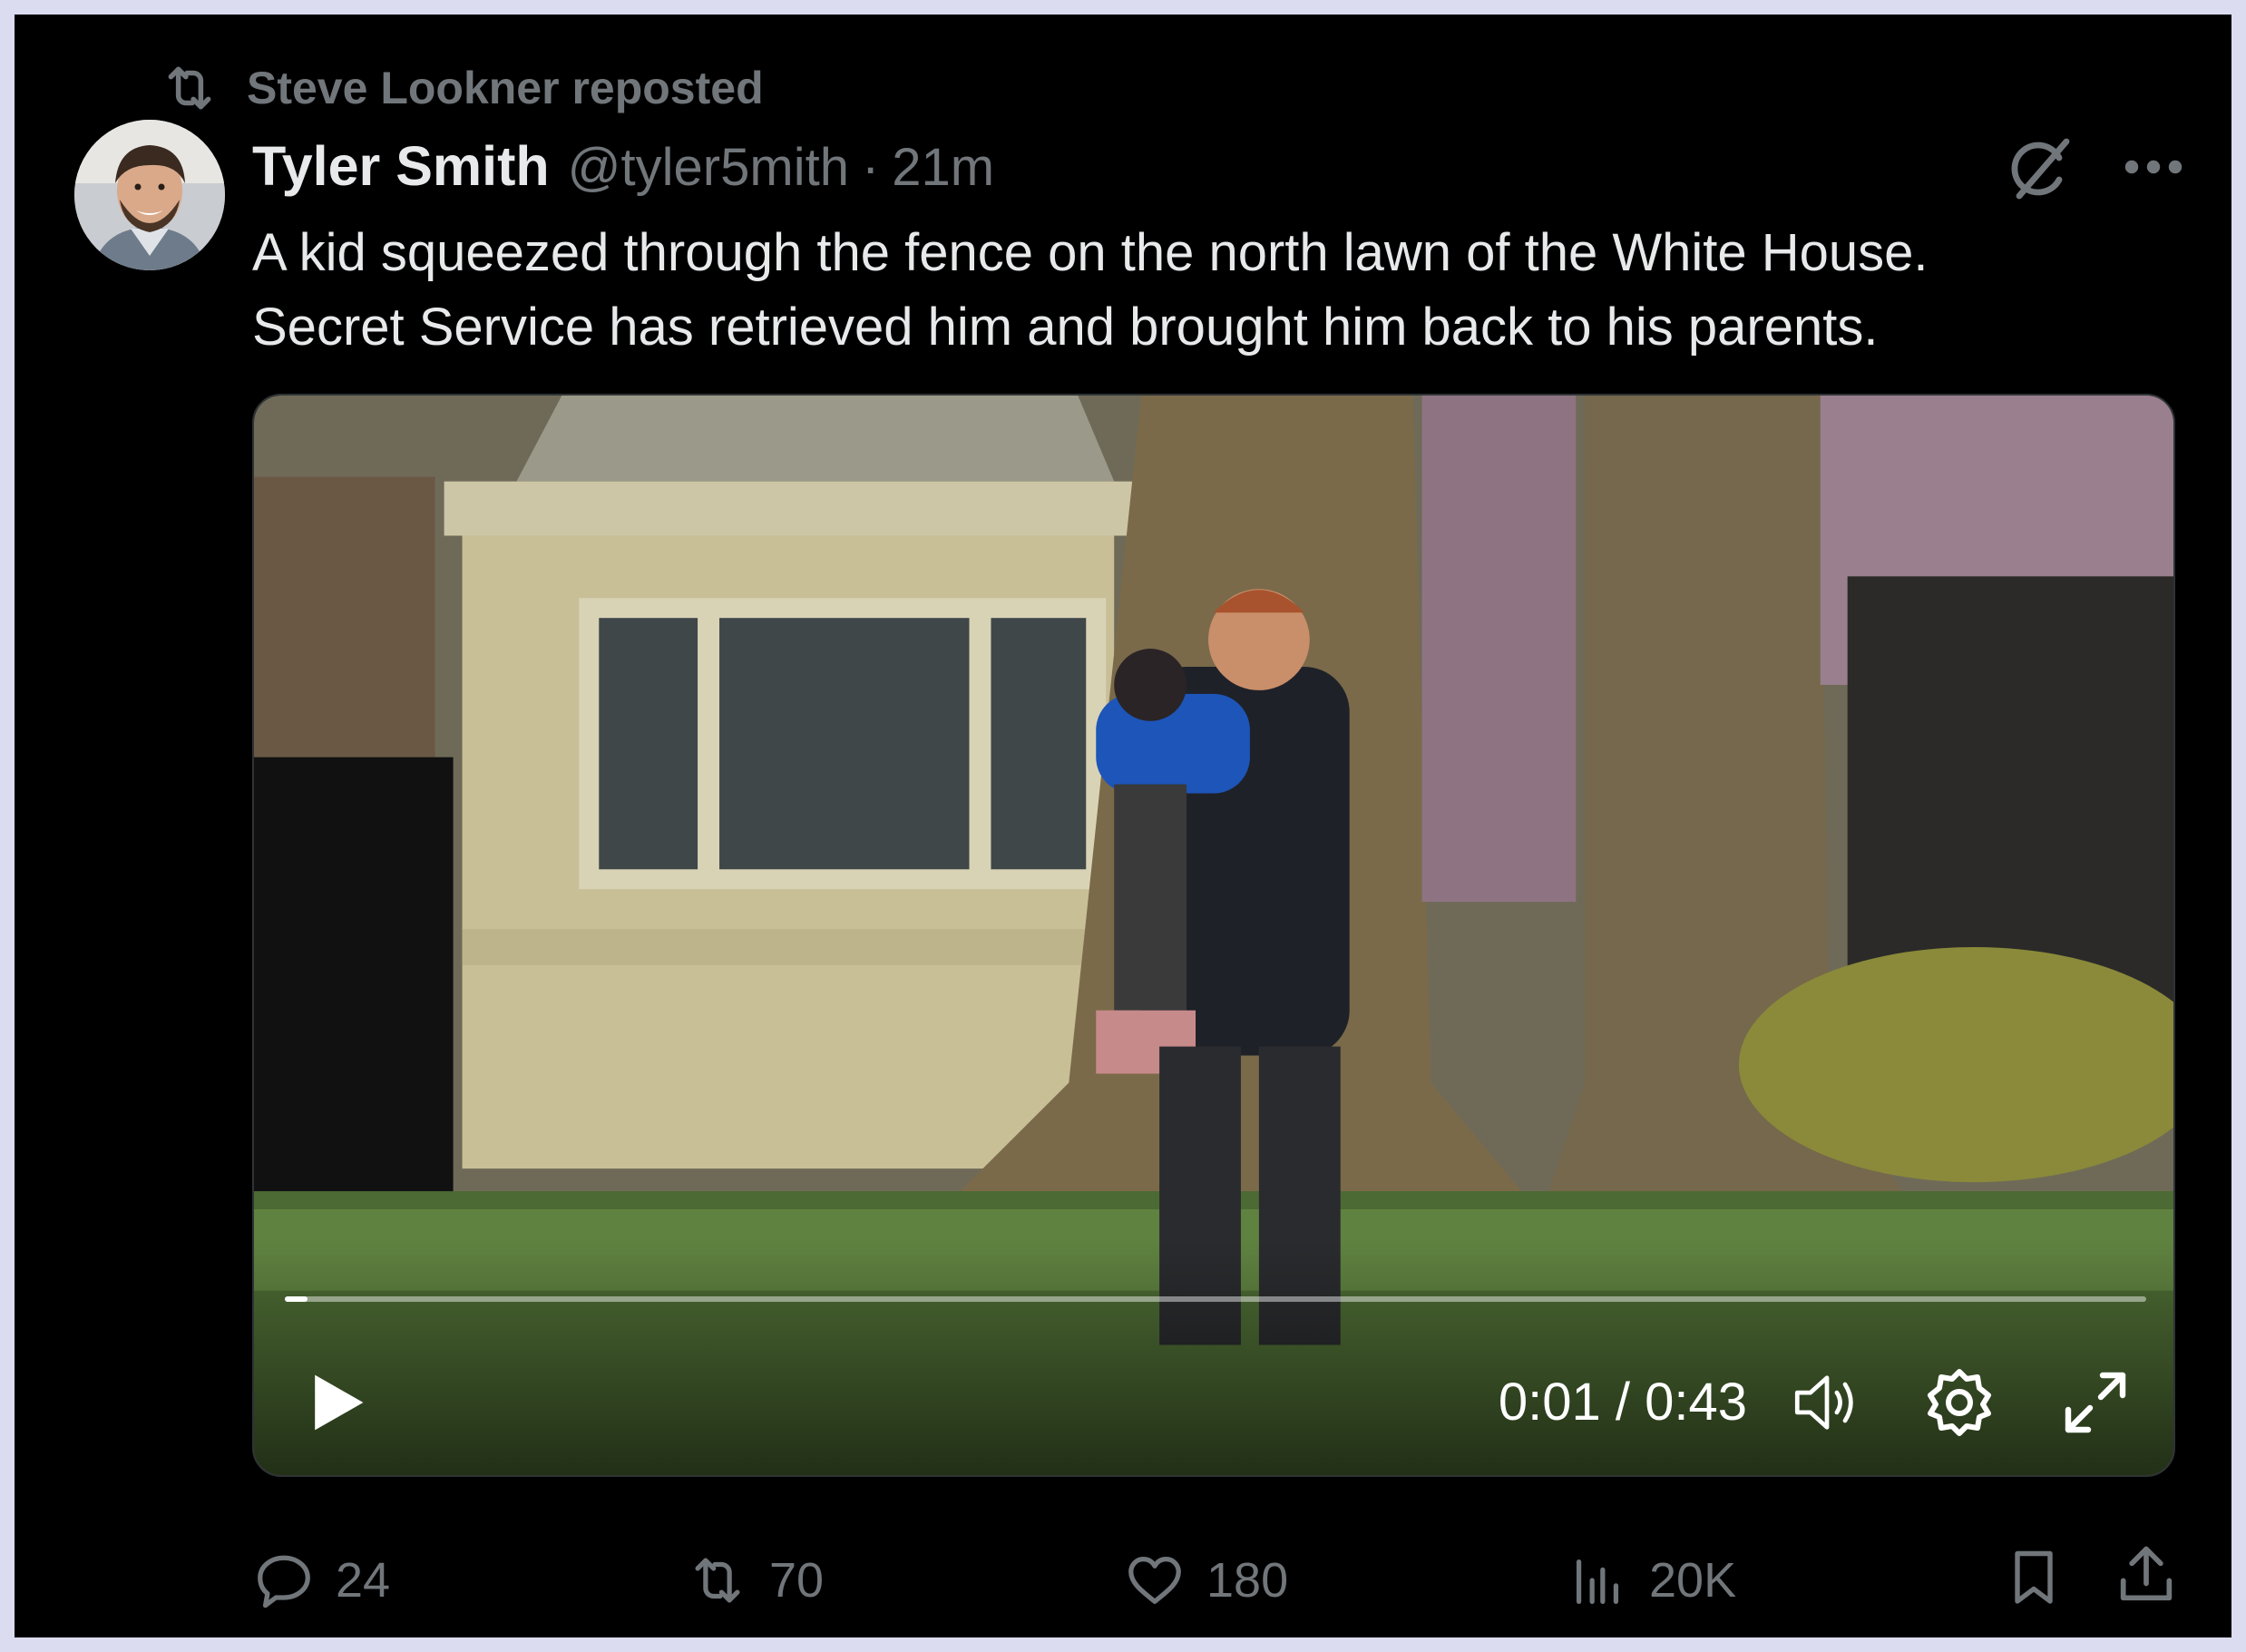  What do you see at coordinates (505, 88) in the screenshot?
I see `repost-banner-text: Steve Lookner reposted` at bounding box center [505, 88].